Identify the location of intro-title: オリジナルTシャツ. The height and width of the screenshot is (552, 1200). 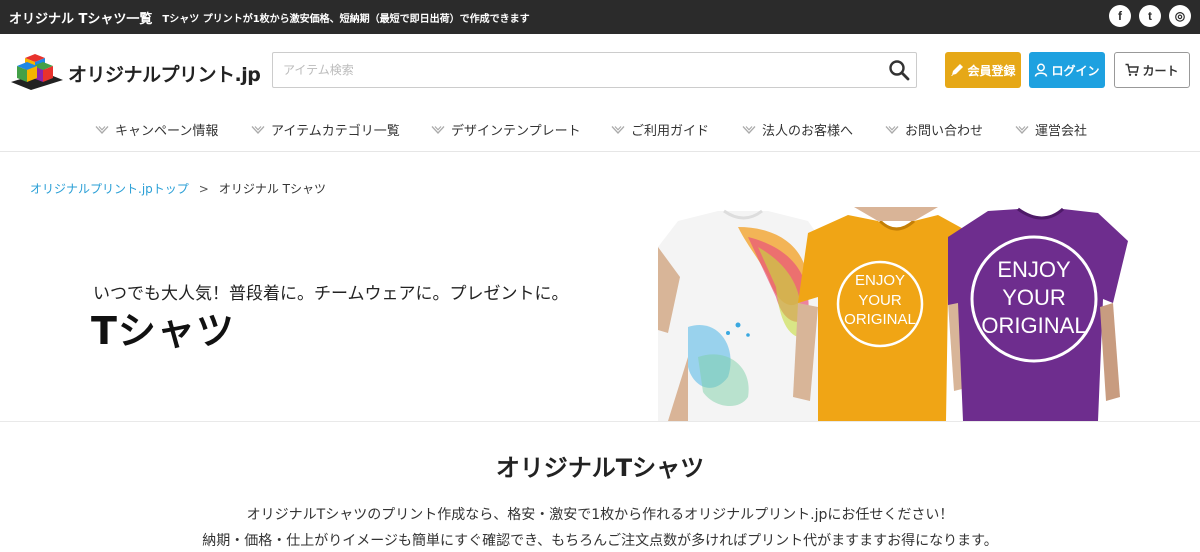
(600, 468).